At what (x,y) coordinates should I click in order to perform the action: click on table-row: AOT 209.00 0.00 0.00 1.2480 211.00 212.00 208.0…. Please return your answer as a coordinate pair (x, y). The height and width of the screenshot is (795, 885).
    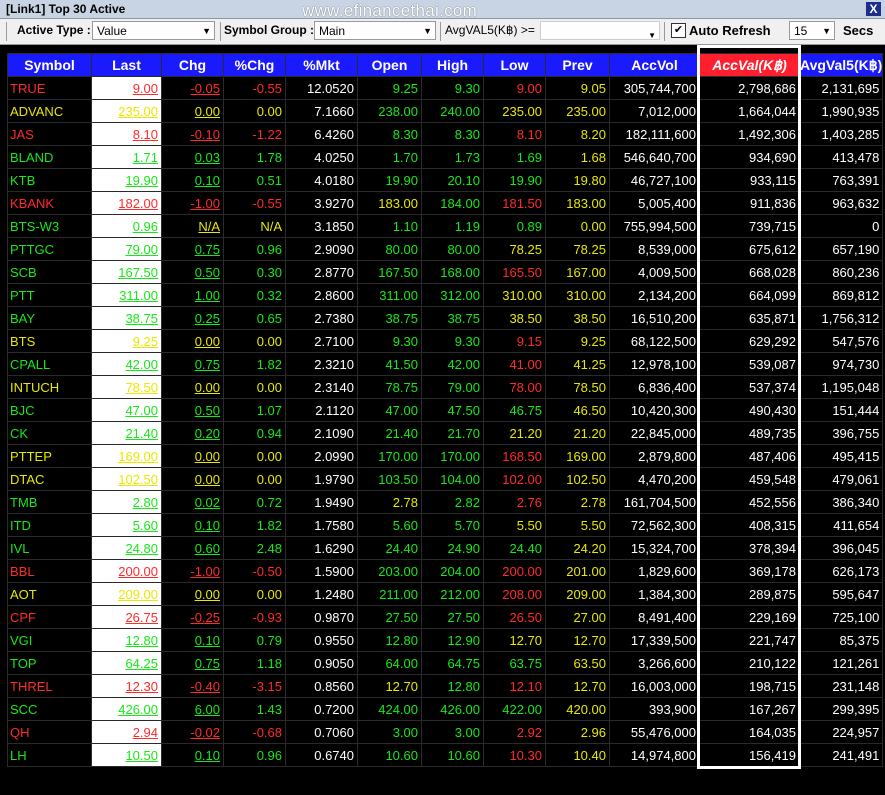
    Looking at the image, I should click on (445, 594).